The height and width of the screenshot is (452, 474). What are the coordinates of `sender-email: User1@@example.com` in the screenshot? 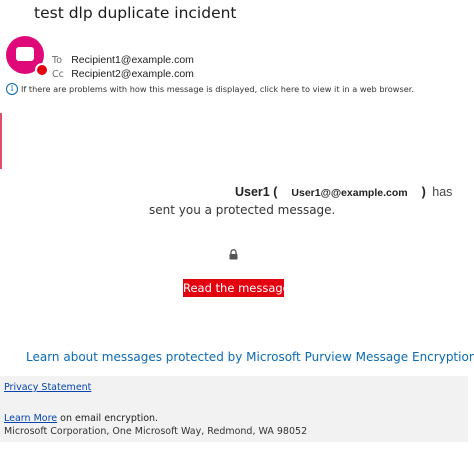 It's located at (349, 193).